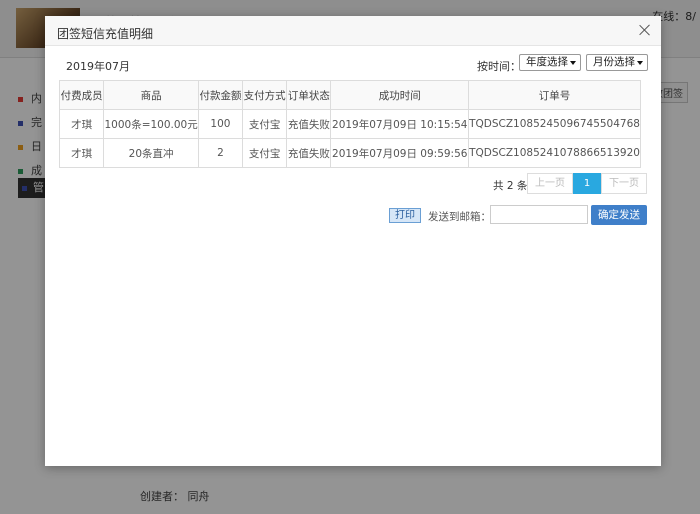 The image size is (700, 514). What do you see at coordinates (81, 95) in the screenshot?
I see `column-header: 付费成员` at bounding box center [81, 95].